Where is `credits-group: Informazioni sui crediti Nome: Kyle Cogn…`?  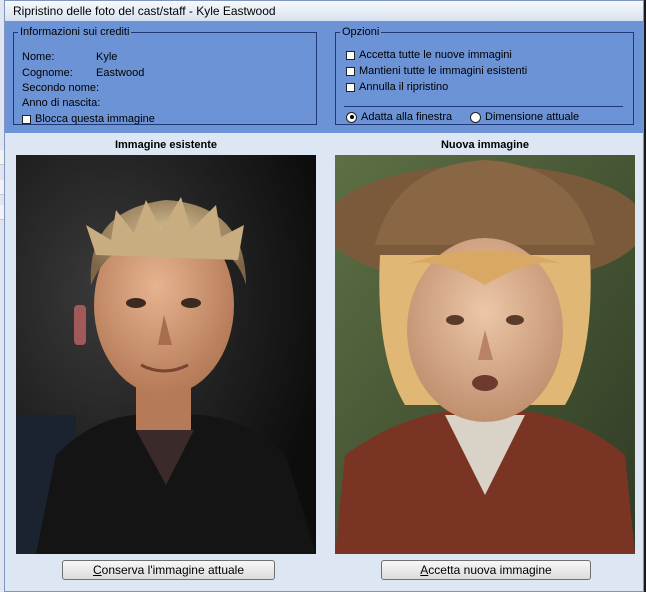
credits-group: Informazioni sui crediti Nome: Kyle Cogn… is located at coordinates (165, 75).